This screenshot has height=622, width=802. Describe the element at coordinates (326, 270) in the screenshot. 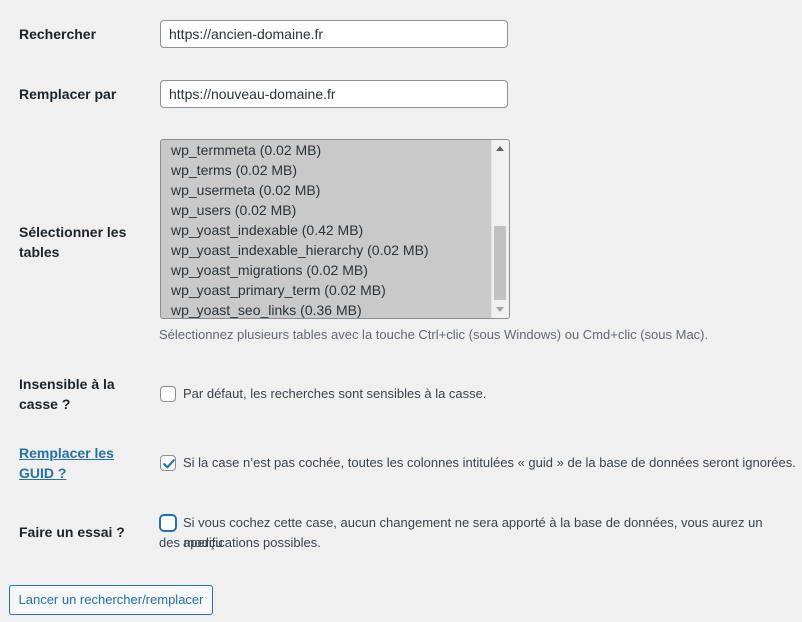

I see `table-option: wp_yoast_migrations (0.02 MB)` at that location.